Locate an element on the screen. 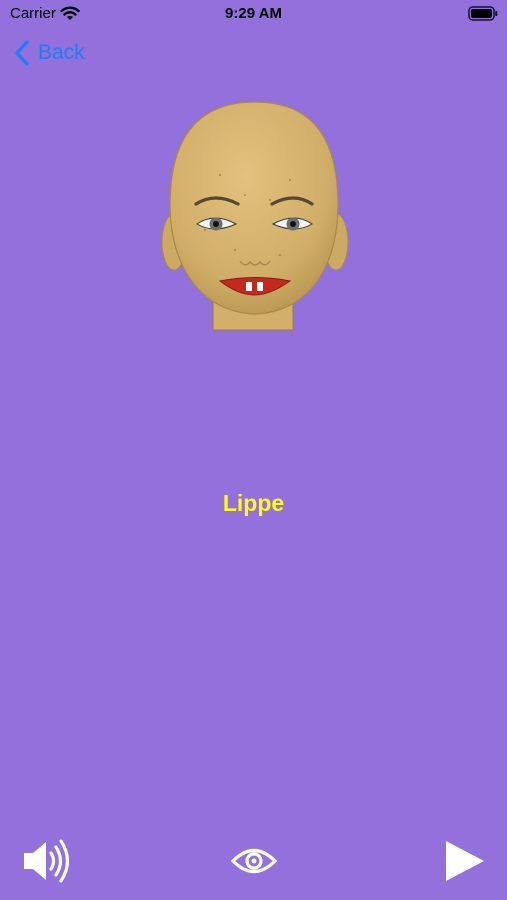 The height and width of the screenshot is (900, 507). eye-icon is located at coordinates (254, 861).